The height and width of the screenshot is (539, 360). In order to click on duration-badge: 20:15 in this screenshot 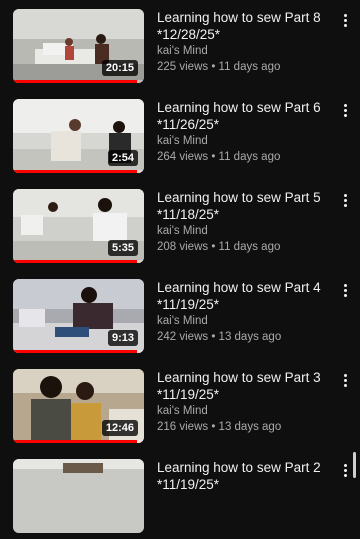, I will do `click(119, 68)`.